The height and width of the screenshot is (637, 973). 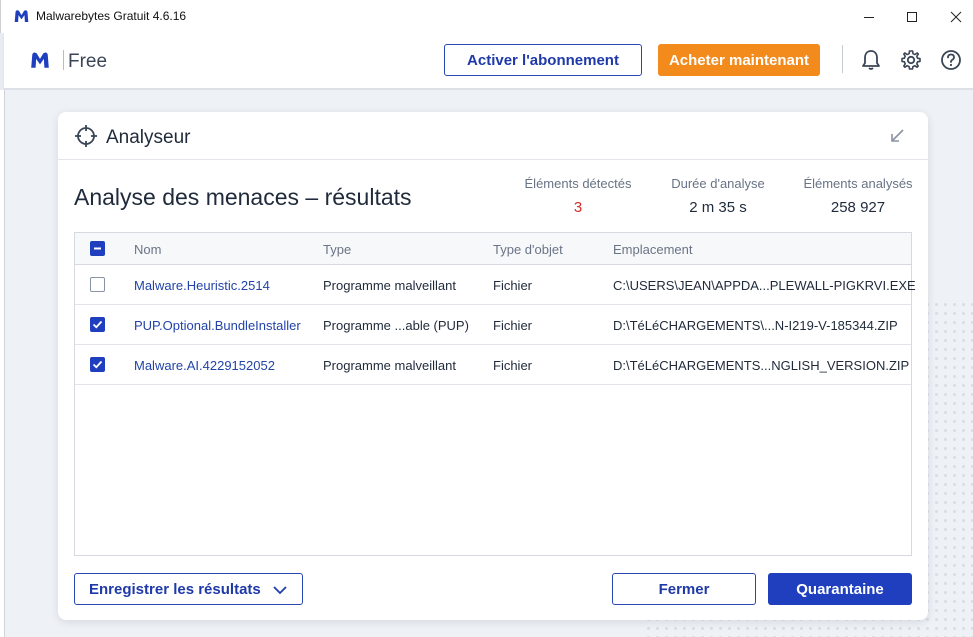 I want to click on chevron-down-icon, so click(x=280, y=590).